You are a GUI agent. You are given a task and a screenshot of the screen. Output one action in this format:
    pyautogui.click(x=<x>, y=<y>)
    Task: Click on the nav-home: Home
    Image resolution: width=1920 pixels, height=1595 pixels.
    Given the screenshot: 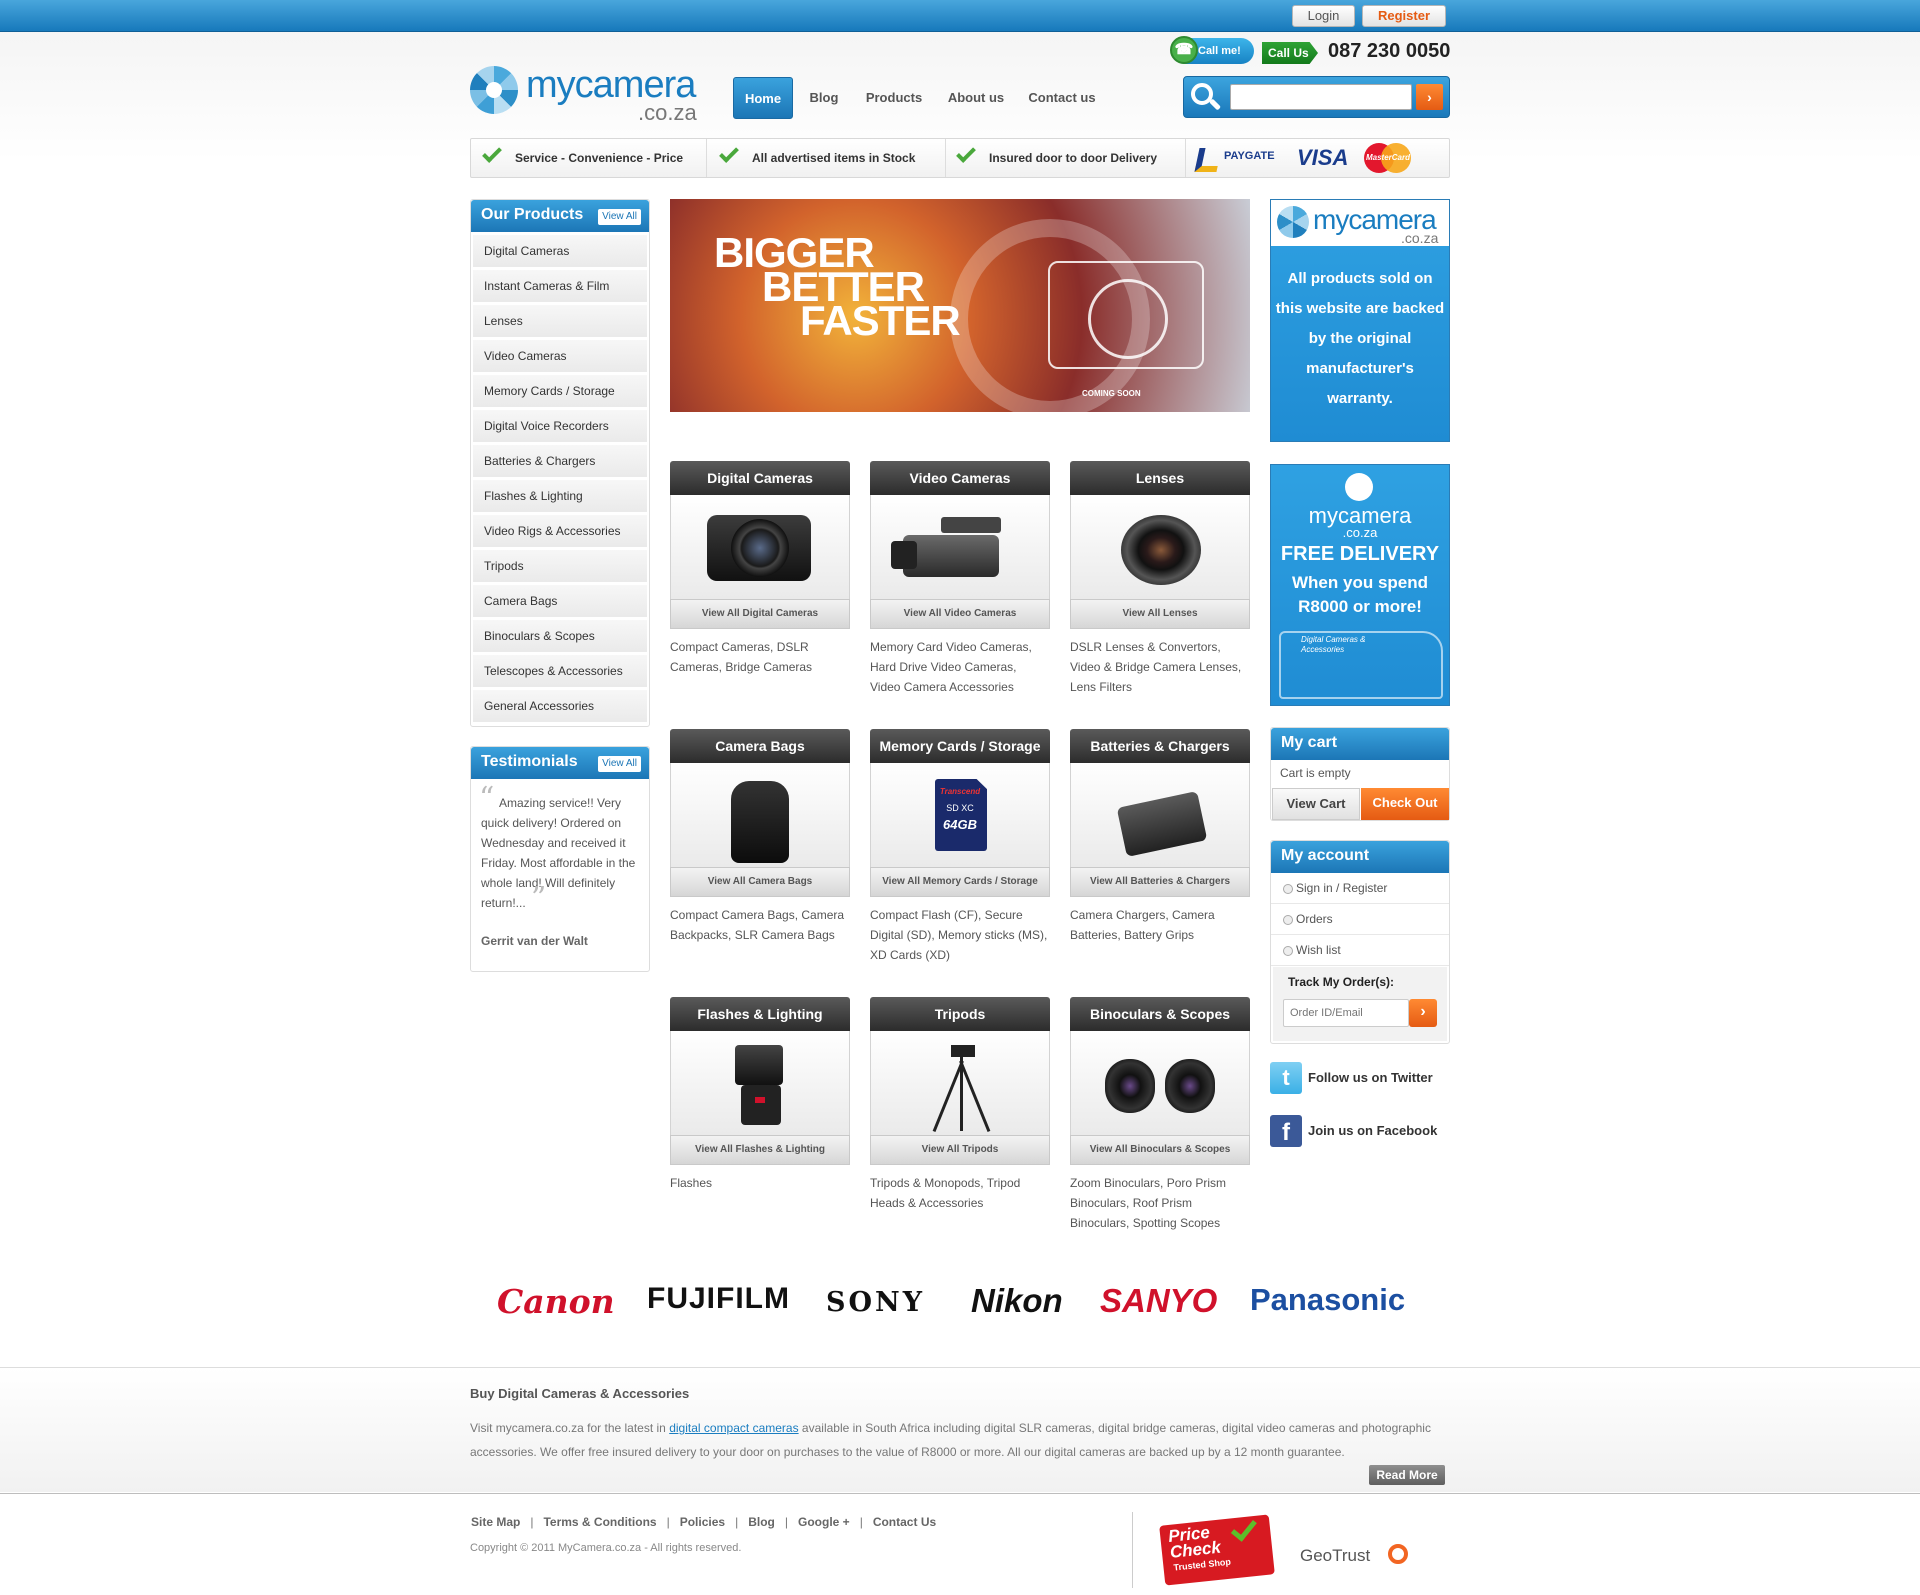 What is the action you would take?
    pyautogui.click(x=763, y=98)
    